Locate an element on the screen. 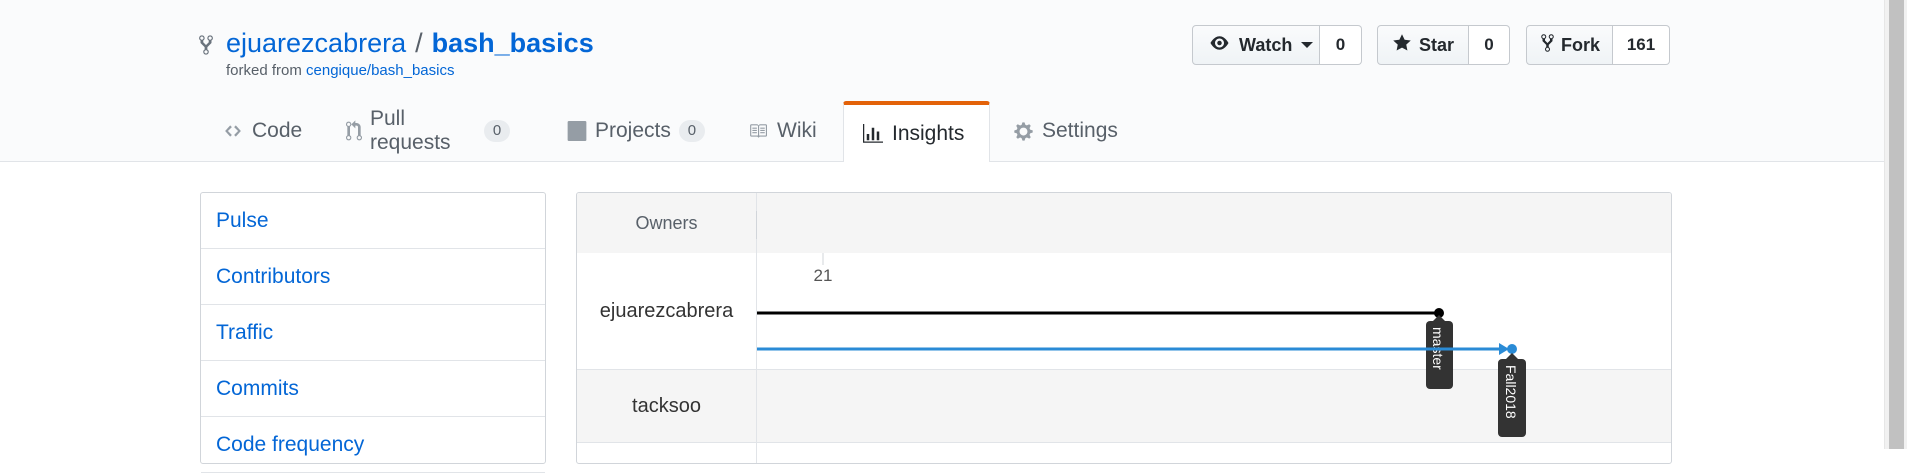  star-count: 0 is located at coordinates (1489, 45).